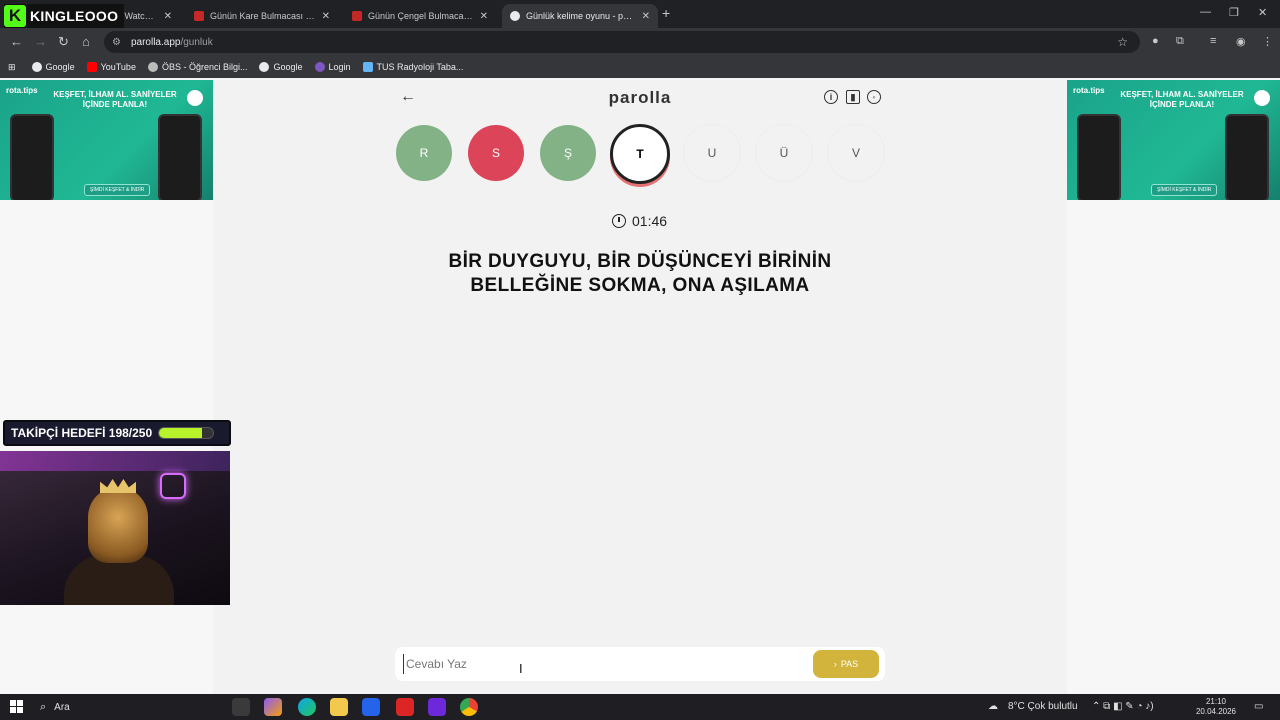 Image resolution: width=1280 pixels, height=720 pixels. Describe the element at coordinates (1205, 12) in the screenshot. I see `minimize-icon: —` at that location.